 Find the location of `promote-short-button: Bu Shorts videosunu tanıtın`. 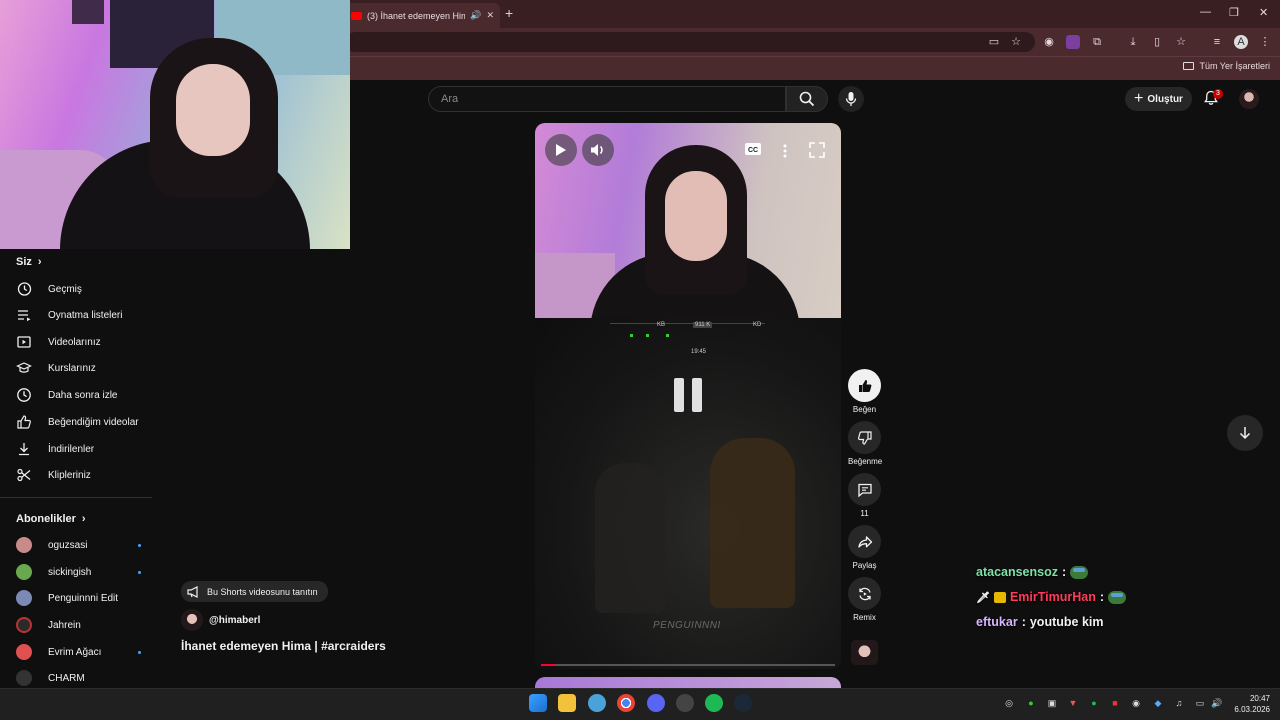

promote-short-button: Bu Shorts videosunu tanıtın is located at coordinates (254, 591).